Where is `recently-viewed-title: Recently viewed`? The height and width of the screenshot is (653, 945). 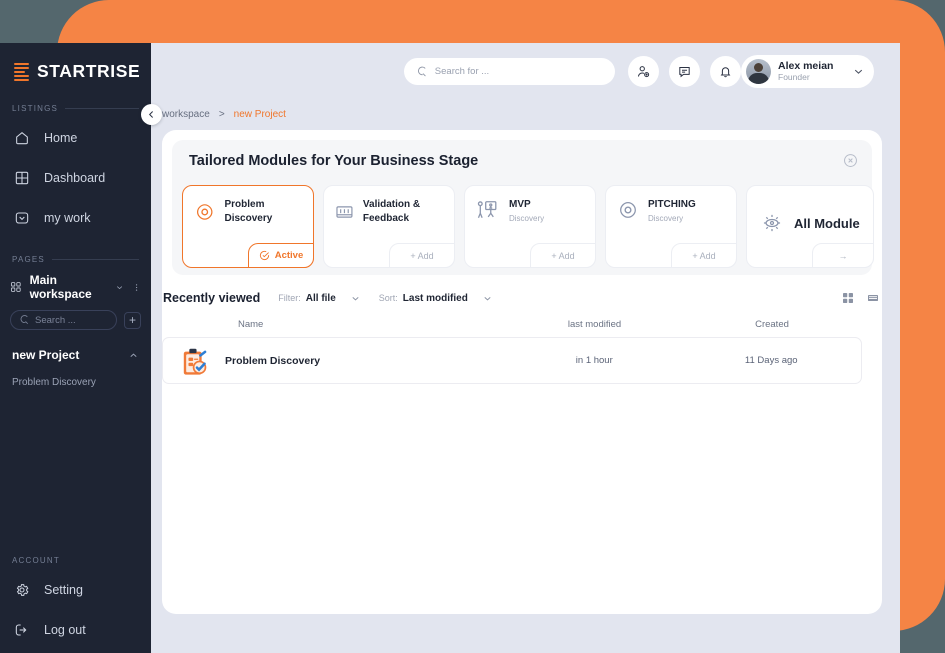
recently-viewed-title: Recently viewed is located at coordinates (212, 298).